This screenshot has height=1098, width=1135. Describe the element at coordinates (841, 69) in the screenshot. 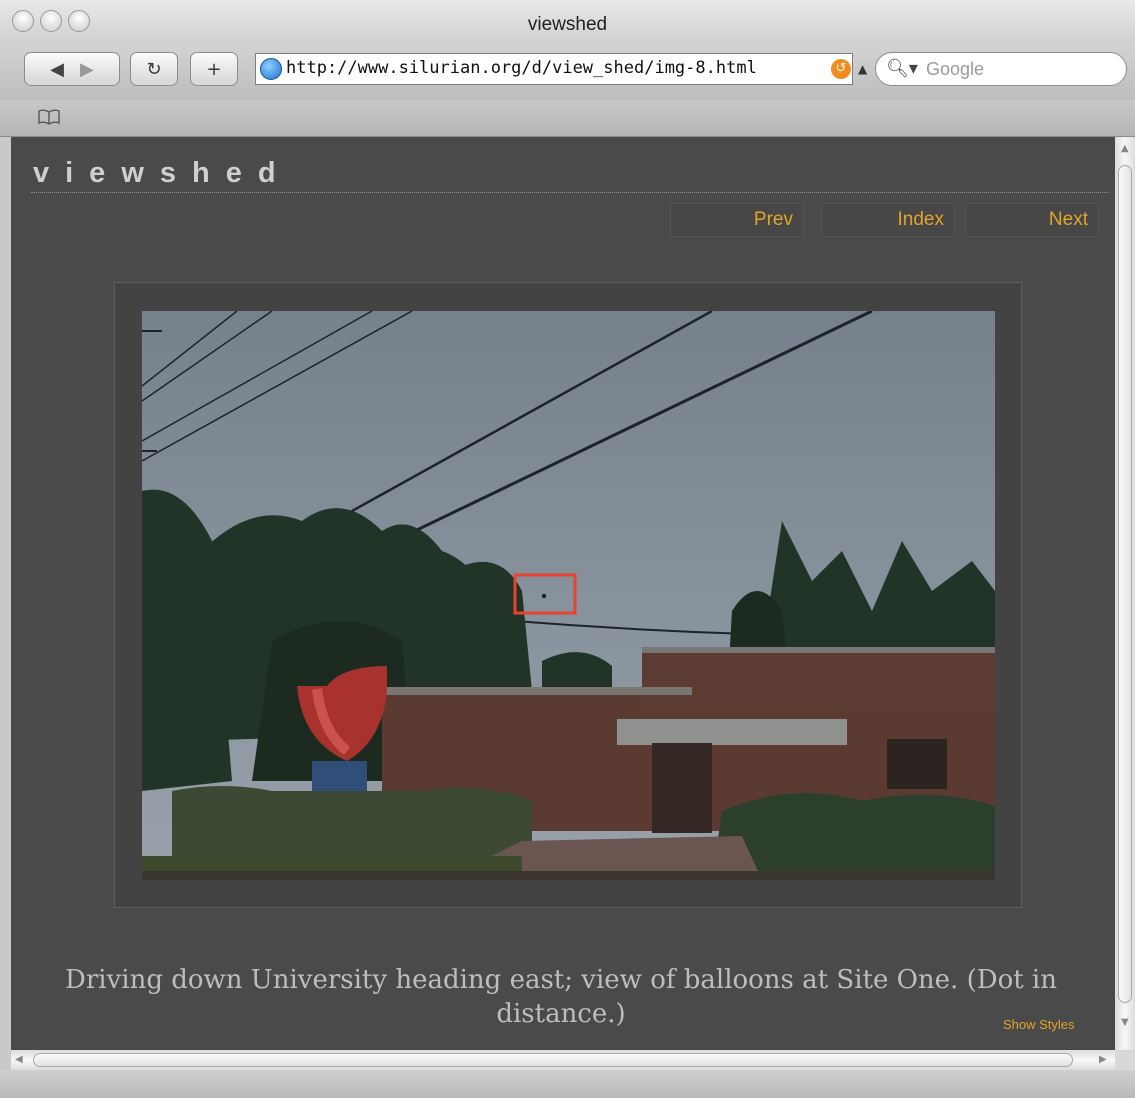

I see `rss-icon: ↺` at that location.